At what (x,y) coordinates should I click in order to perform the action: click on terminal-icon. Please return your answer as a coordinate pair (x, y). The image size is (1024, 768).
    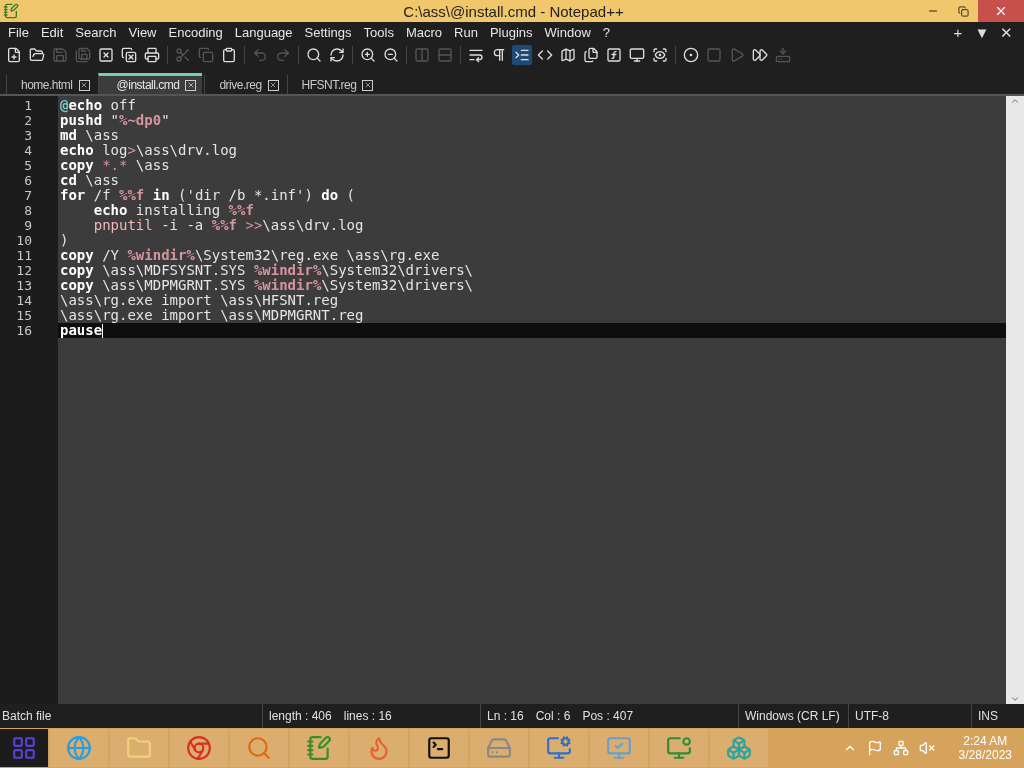
    Looking at the image, I should click on (439, 748).